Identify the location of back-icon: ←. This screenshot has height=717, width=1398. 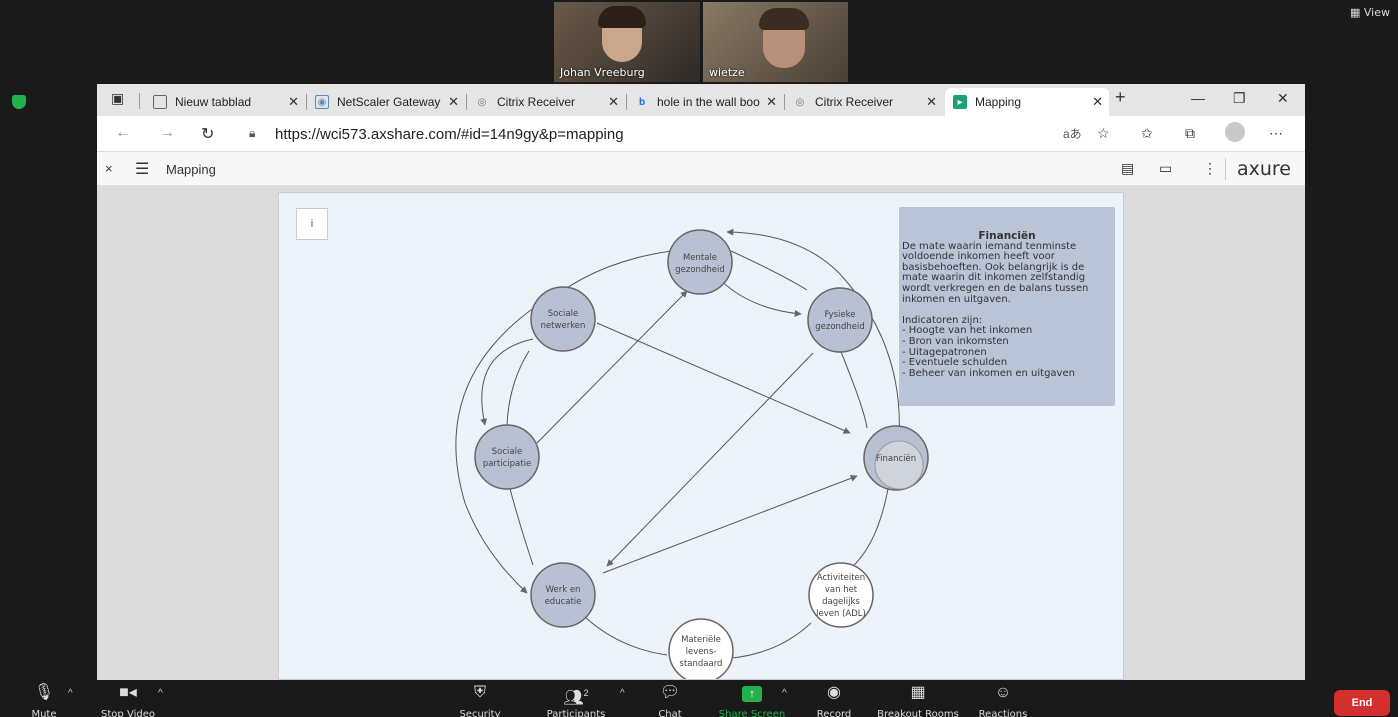
(123, 133).